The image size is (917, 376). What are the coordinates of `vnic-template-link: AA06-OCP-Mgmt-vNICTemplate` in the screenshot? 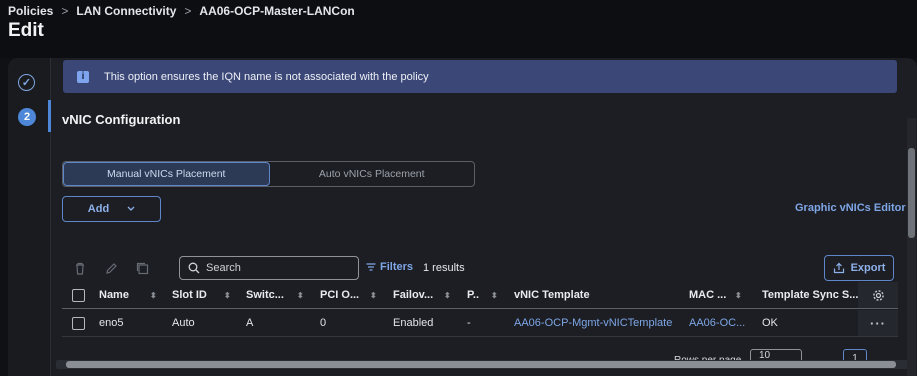 It's located at (593, 323).